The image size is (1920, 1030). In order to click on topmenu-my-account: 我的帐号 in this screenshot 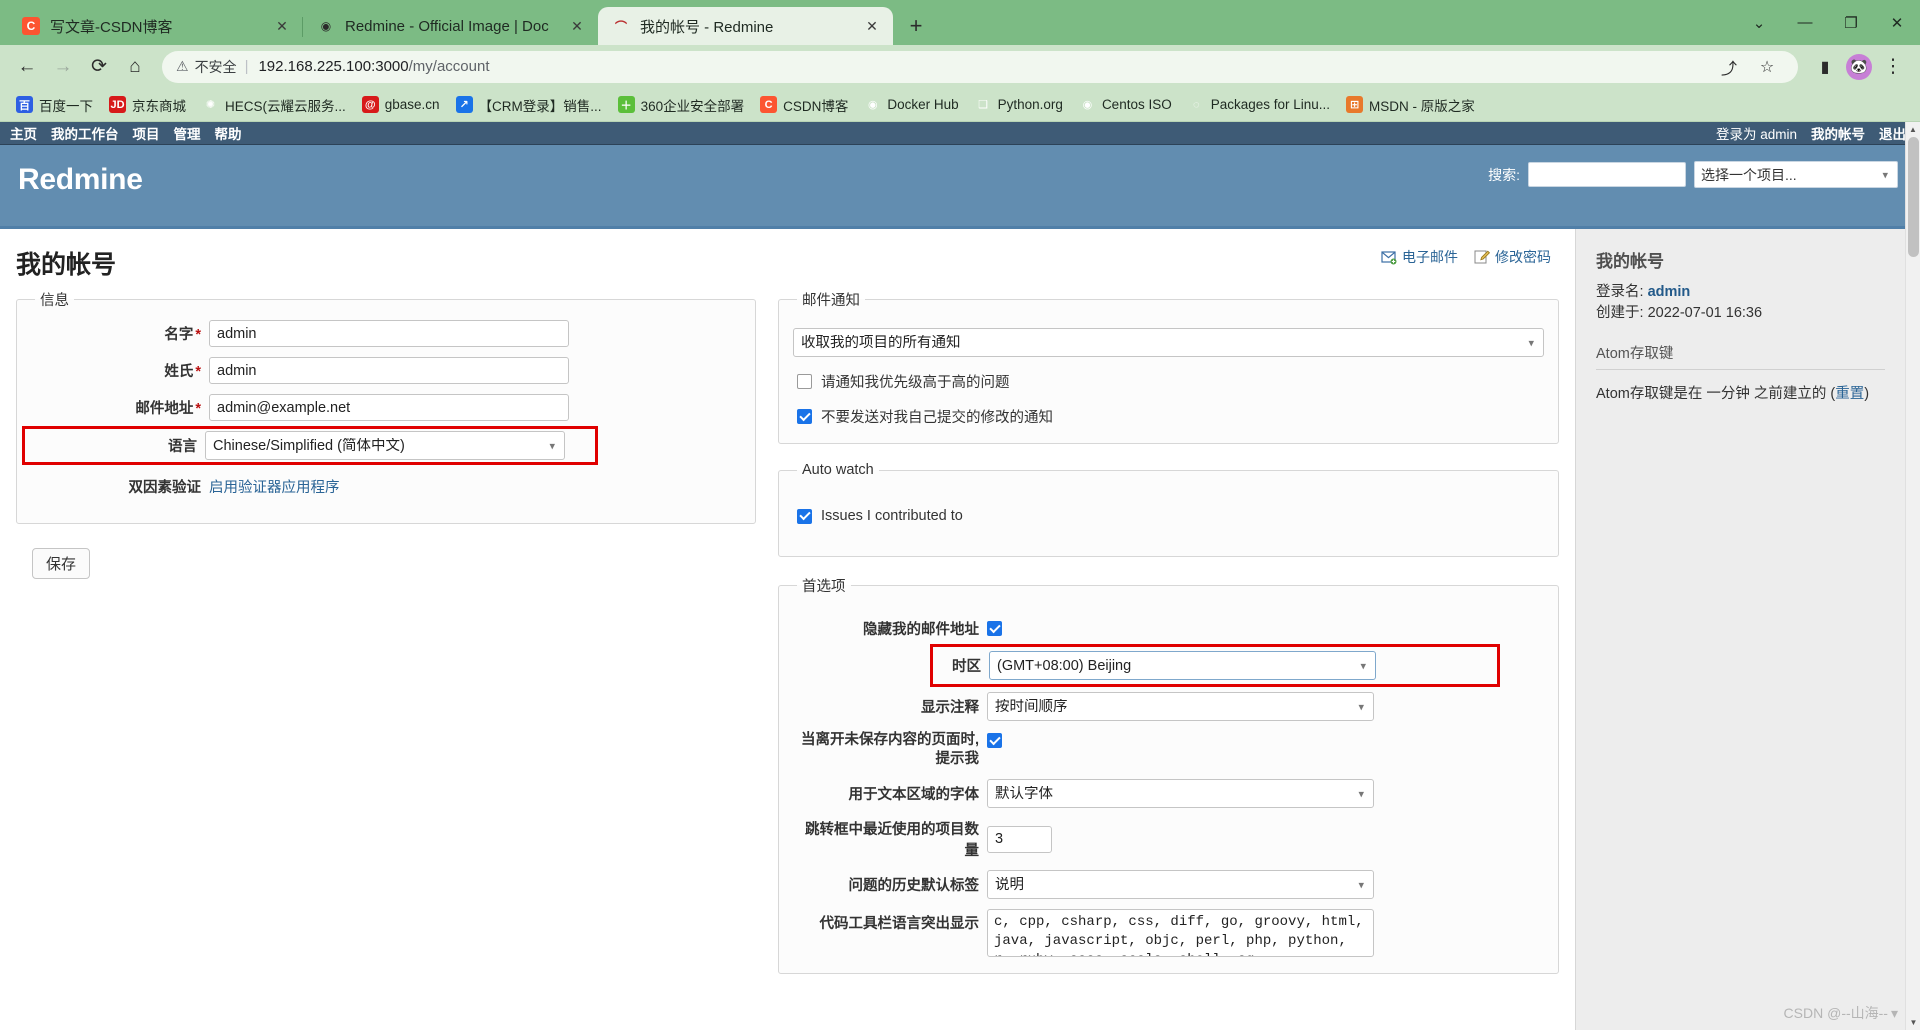, I will do `click(1838, 133)`.